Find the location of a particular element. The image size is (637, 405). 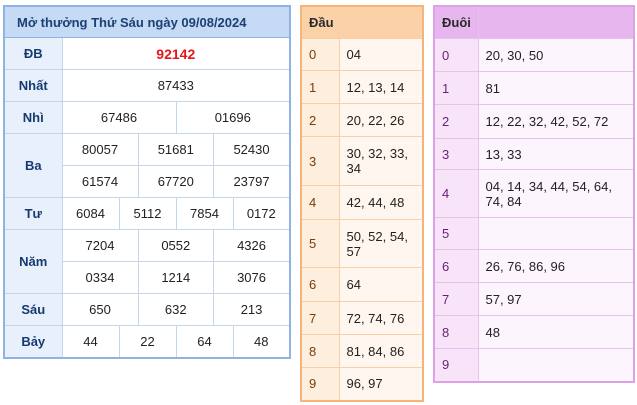

dau-digit: 0 is located at coordinates (320, 54).